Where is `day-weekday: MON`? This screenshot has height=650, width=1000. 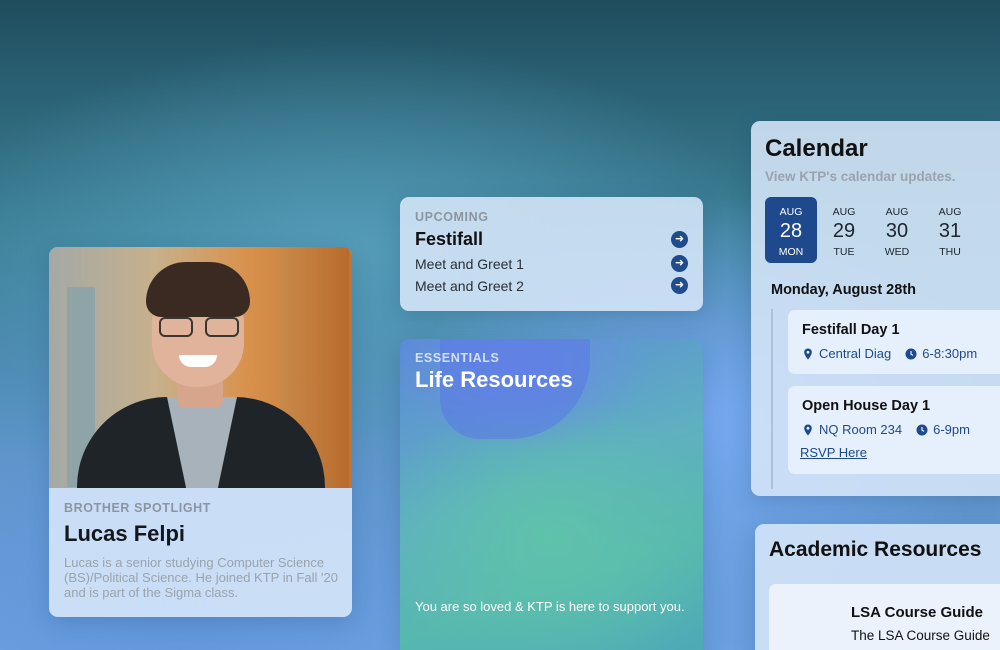
day-weekday: MON is located at coordinates (791, 252).